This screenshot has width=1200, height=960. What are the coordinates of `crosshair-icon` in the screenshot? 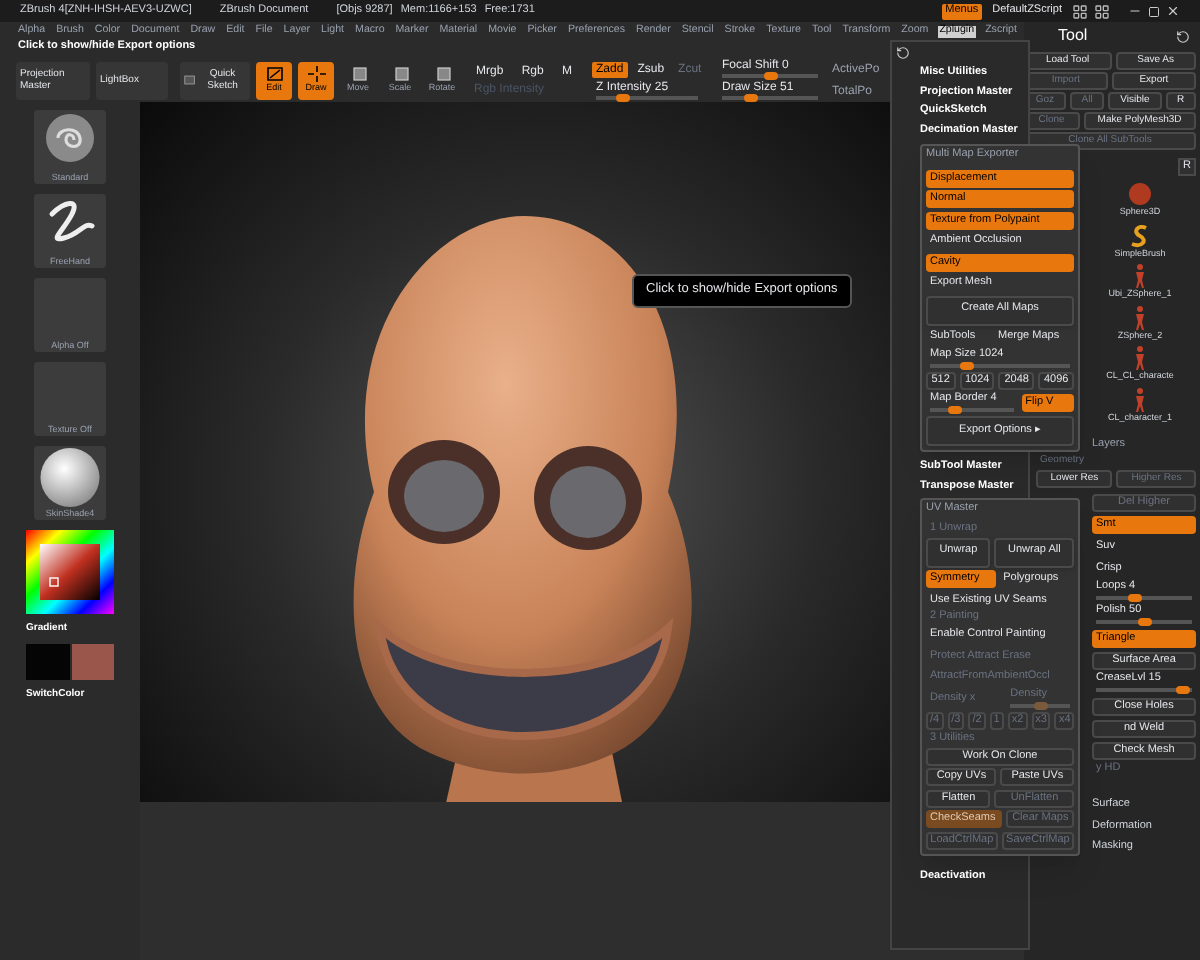 It's located at (316, 74).